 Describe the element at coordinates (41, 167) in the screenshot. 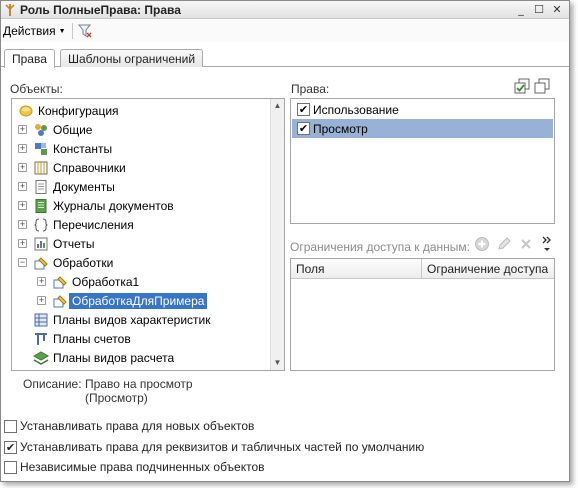

I see `catalogs-icon` at that location.